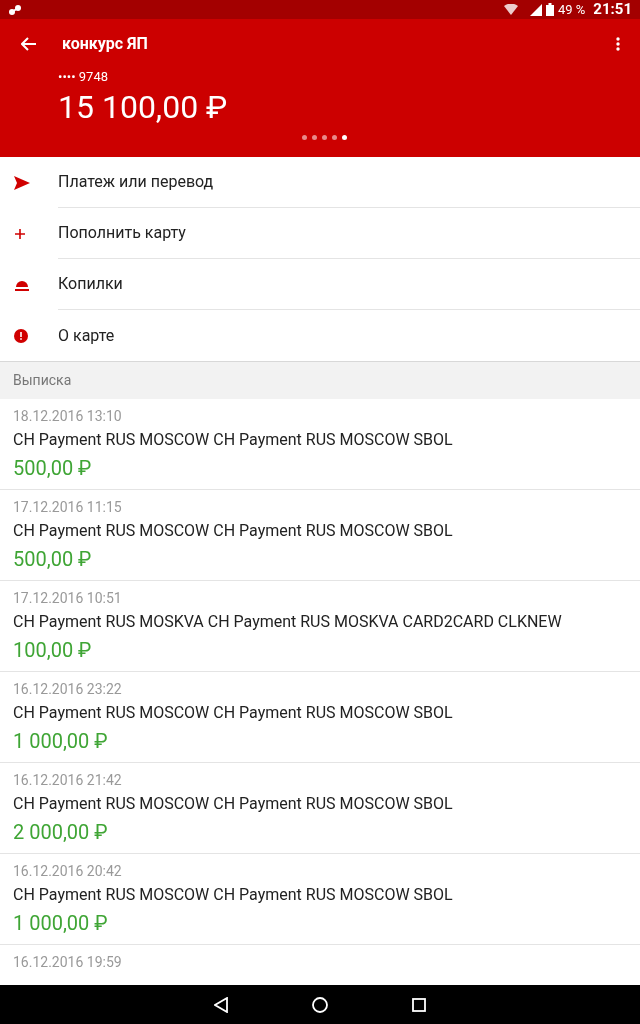  What do you see at coordinates (68, 507) in the screenshot?
I see `transaction-date: 17.12.2016 11:15` at bounding box center [68, 507].